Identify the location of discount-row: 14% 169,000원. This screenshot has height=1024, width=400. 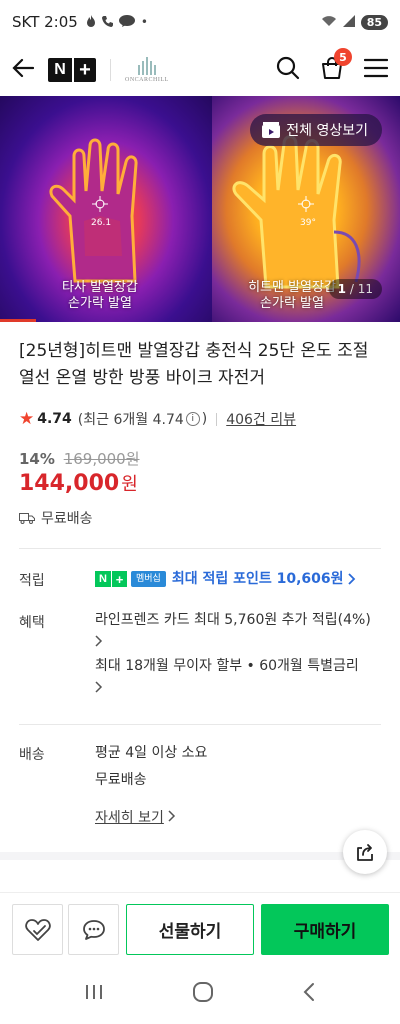
(79, 458).